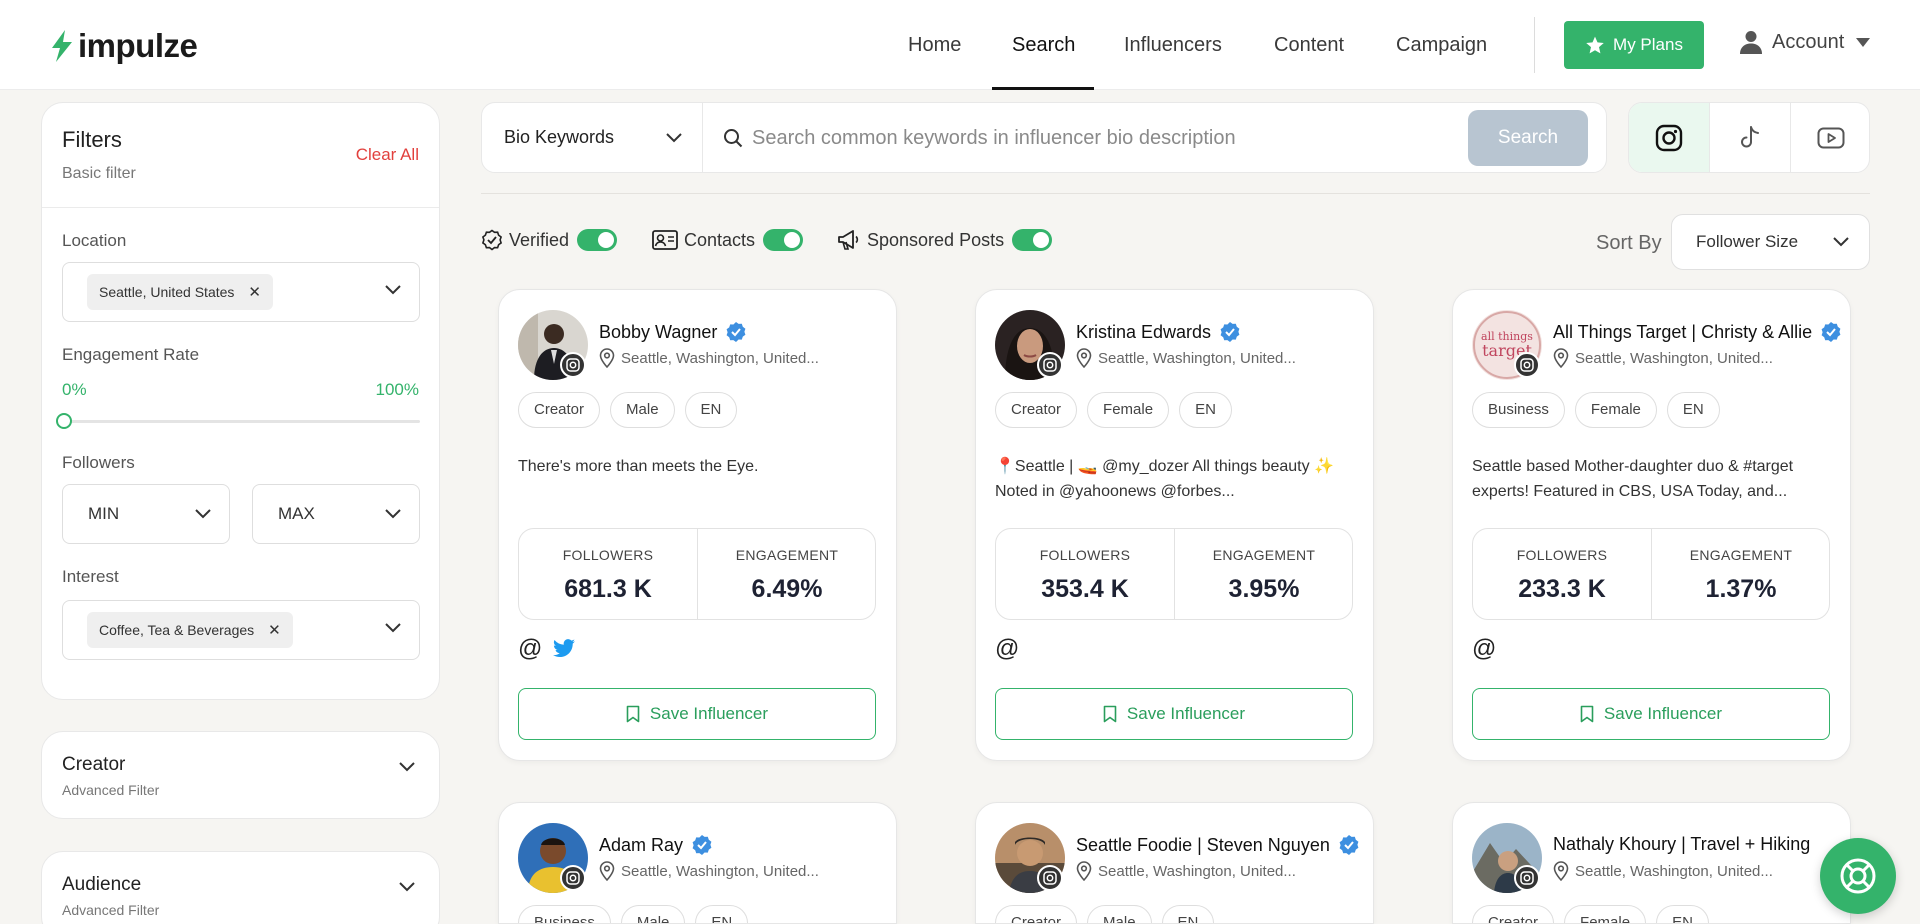 The width and height of the screenshot is (1920, 924). What do you see at coordinates (1741, 555) in the screenshot?
I see `engagement-stat-label: ENGAGEMENT` at bounding box center [1741, 555].